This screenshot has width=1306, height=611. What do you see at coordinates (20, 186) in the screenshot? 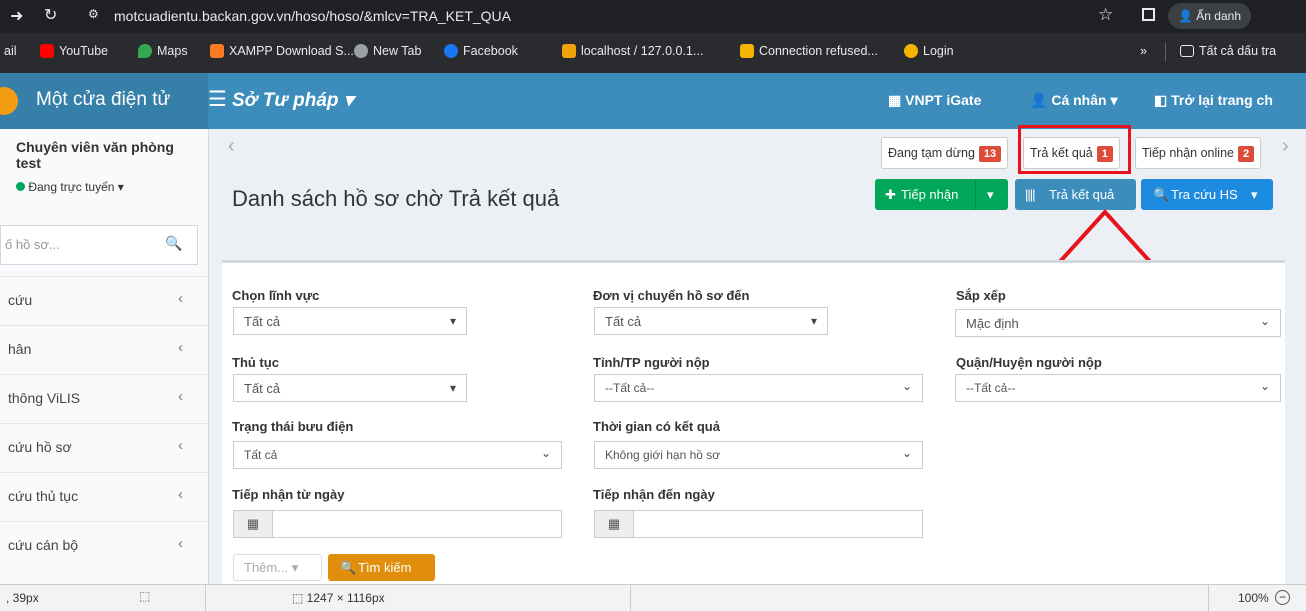
I see `online-dot-icon` at bounding box center [20, 186].